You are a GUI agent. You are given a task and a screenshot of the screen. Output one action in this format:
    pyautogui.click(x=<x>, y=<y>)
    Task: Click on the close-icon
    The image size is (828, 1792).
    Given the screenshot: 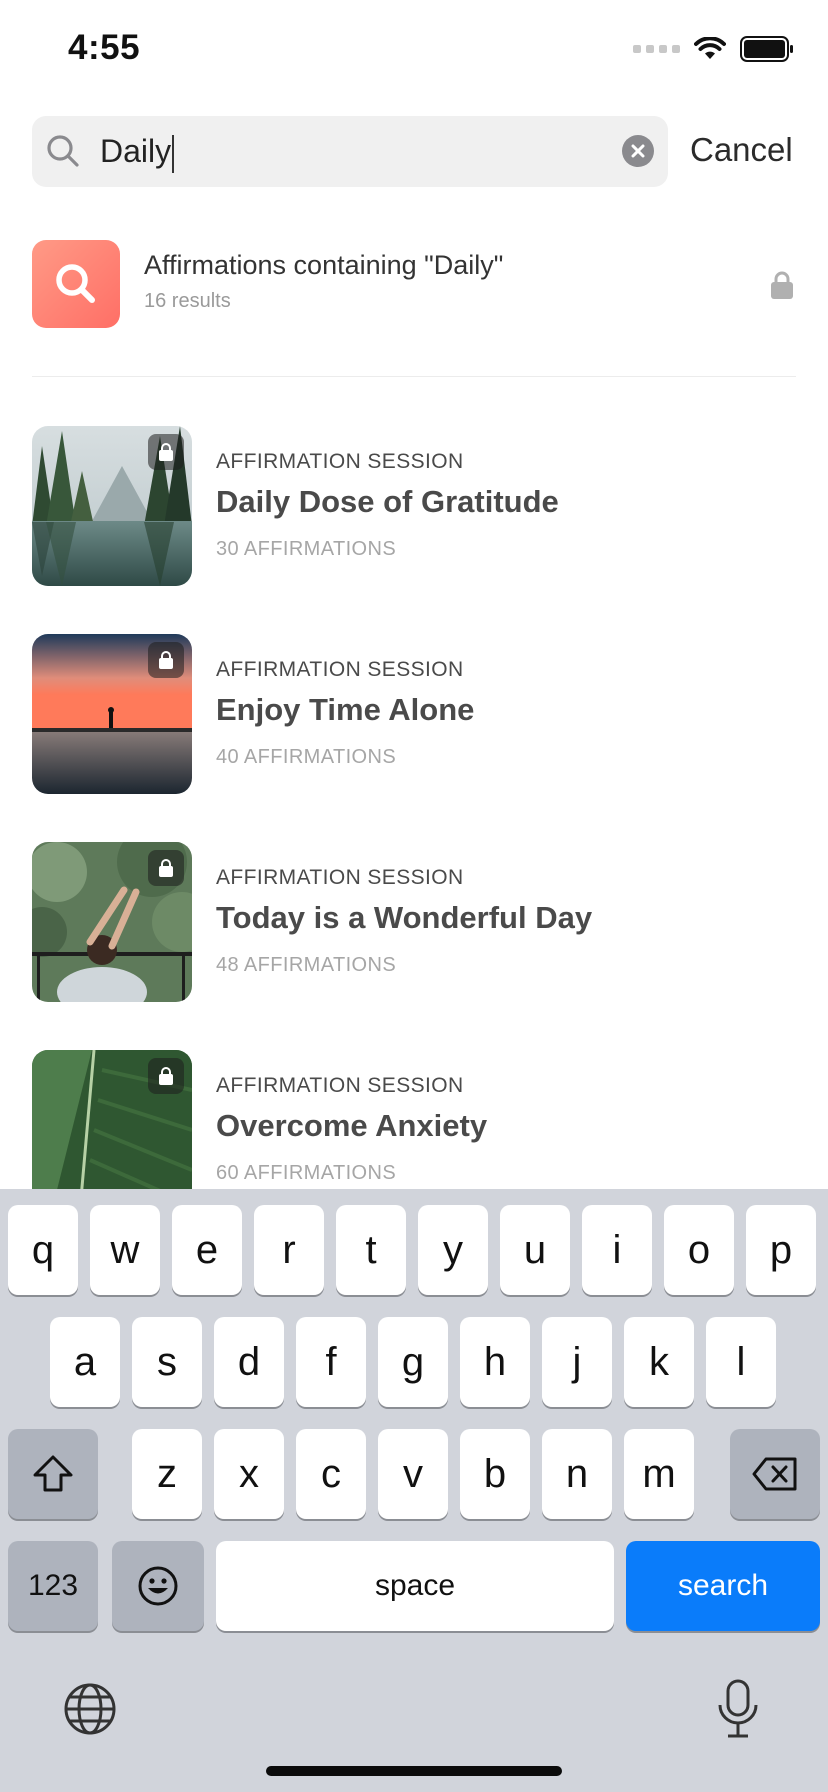 What is the action you would take?
    pyautogui.click(x=638, y=151)
    